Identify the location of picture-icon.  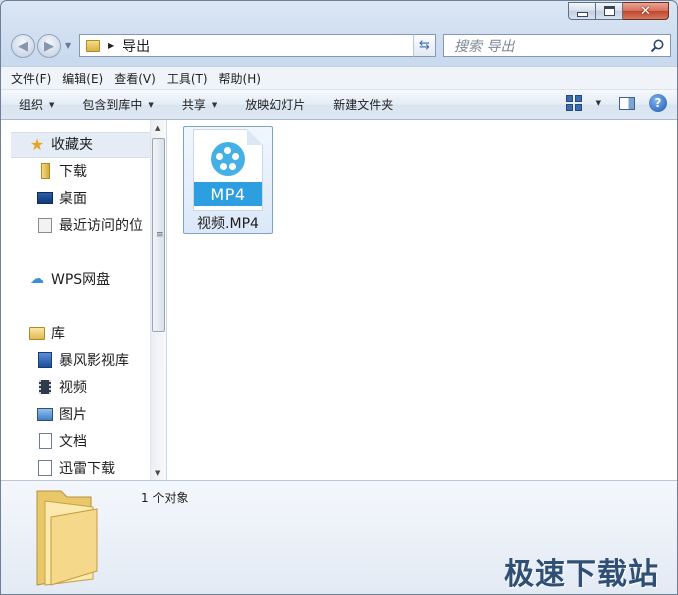
(45, 414).